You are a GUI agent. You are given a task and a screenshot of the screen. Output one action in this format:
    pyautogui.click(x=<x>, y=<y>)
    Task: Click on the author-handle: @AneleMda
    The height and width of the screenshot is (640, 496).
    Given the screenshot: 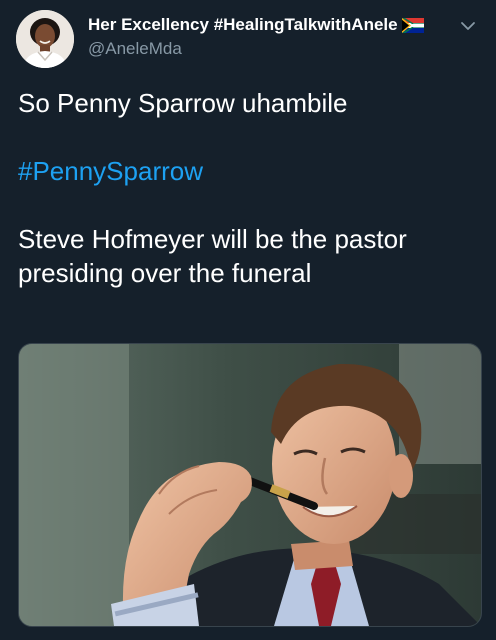 What is the action you would take?
    pyautogui.click(x=268, y=49)
    